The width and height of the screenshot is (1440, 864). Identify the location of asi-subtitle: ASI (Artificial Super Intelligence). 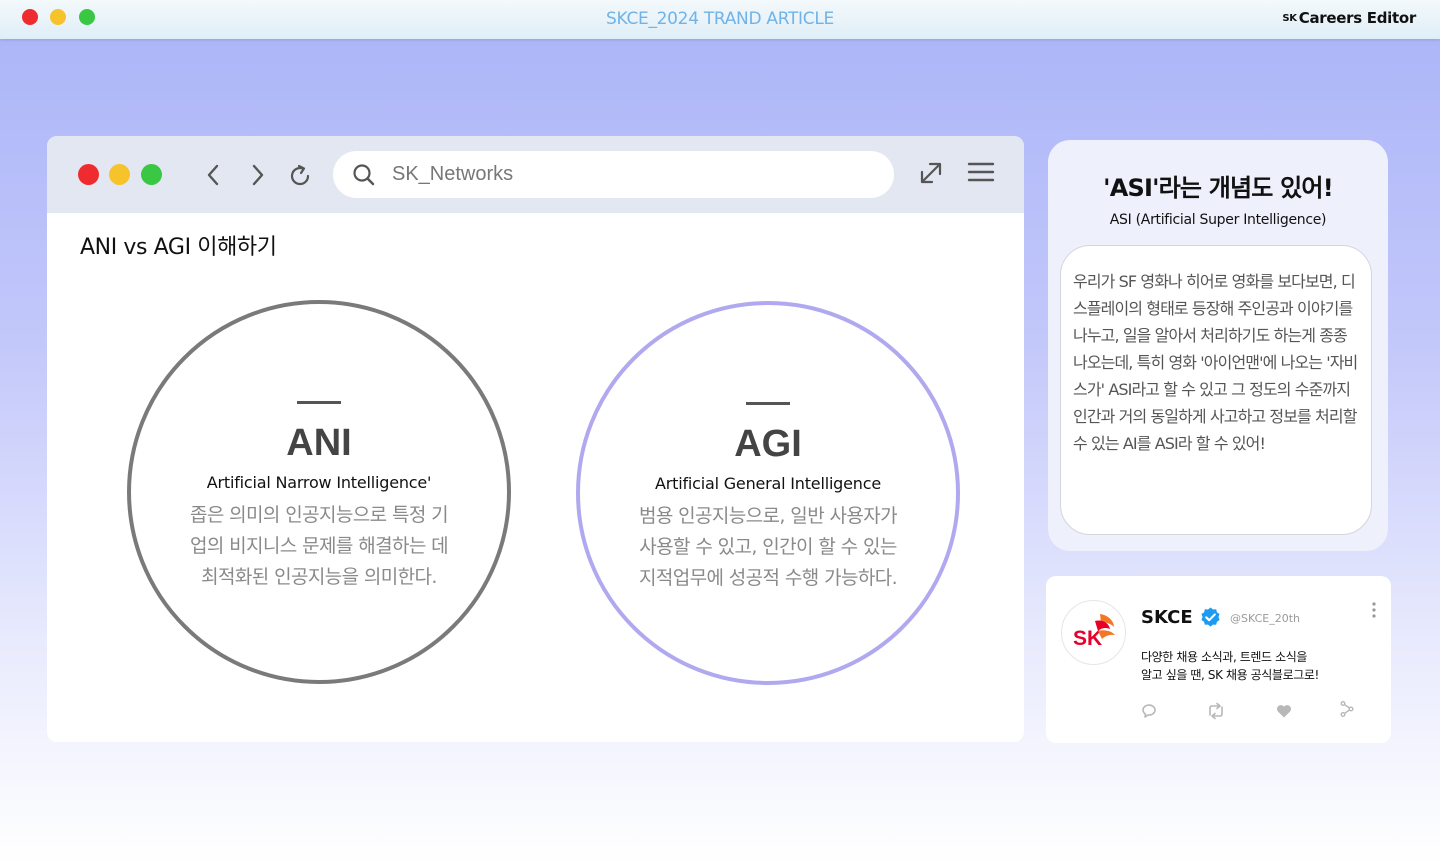
(1218, 220).